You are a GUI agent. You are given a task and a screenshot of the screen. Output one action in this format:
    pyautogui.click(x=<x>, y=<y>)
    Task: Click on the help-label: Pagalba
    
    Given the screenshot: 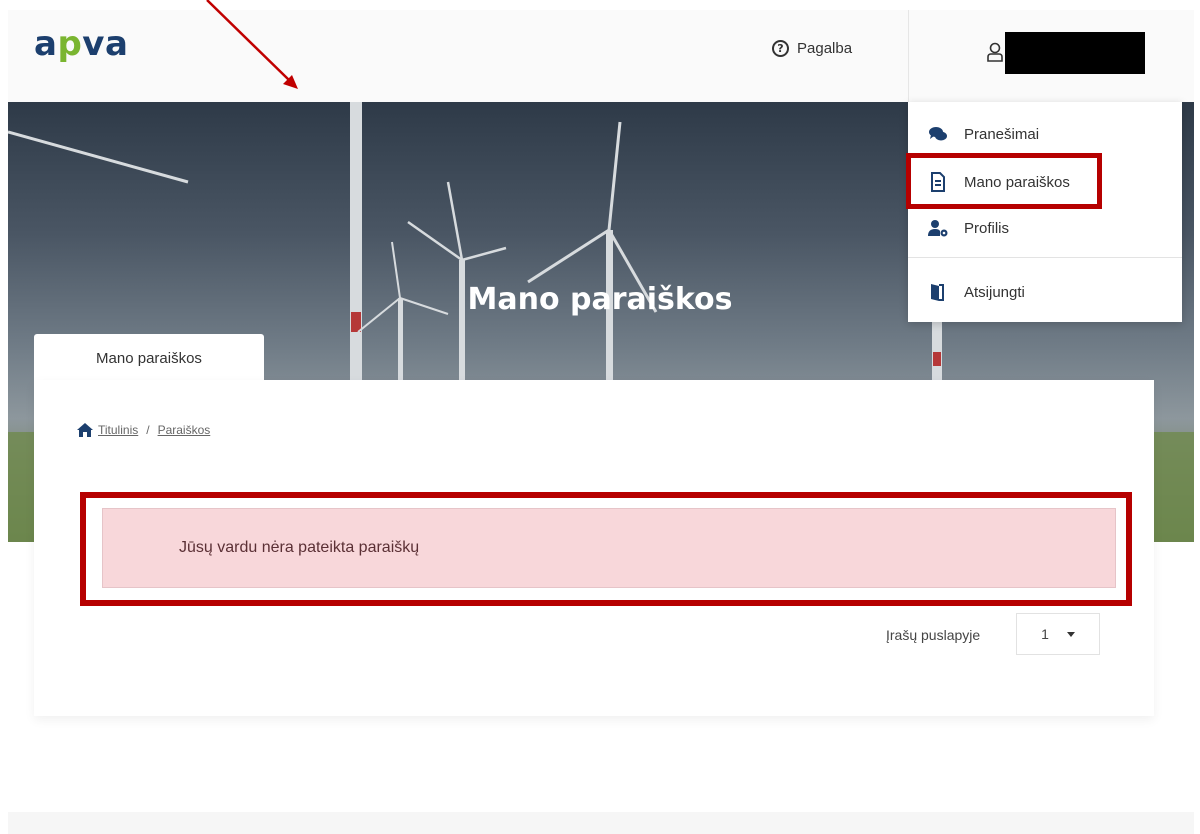 What is the action you would take?
    pyautogui.click(x=825, y=48)
    